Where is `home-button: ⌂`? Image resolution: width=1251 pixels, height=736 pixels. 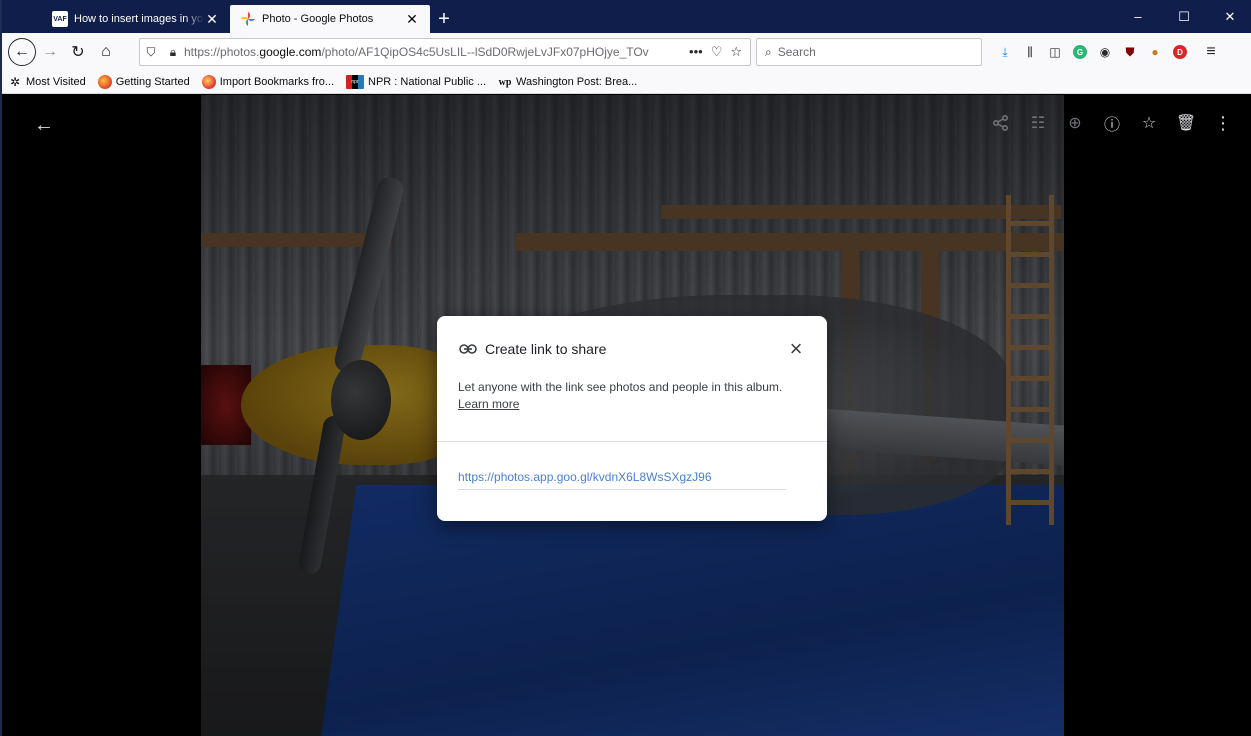
home-button: ⌂ is located at coordinates (106, 52).